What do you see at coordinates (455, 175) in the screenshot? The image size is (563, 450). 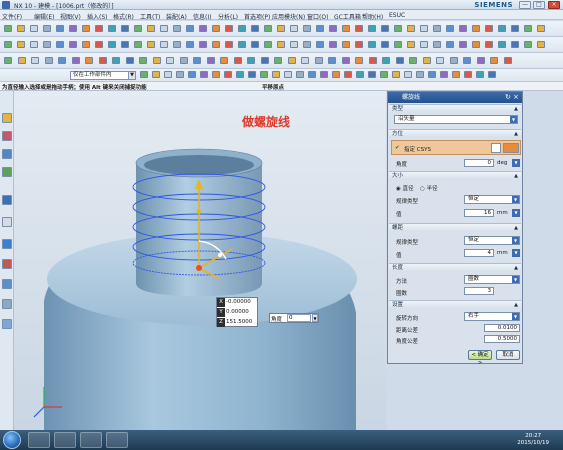 I see `section-size: 大小 ▲` at bounding box center [455, 175].